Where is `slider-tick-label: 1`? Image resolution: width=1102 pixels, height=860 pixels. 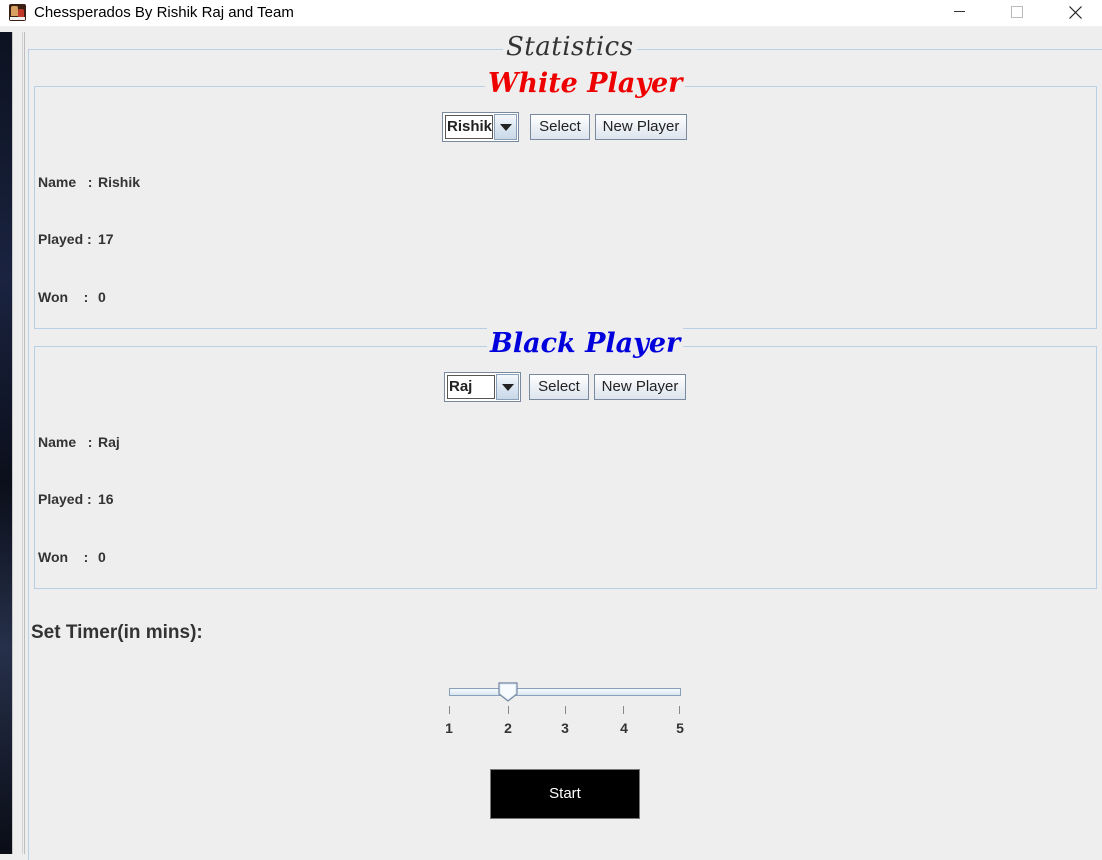 slider-tick-label: 1 is located at coordinates (449, 728).